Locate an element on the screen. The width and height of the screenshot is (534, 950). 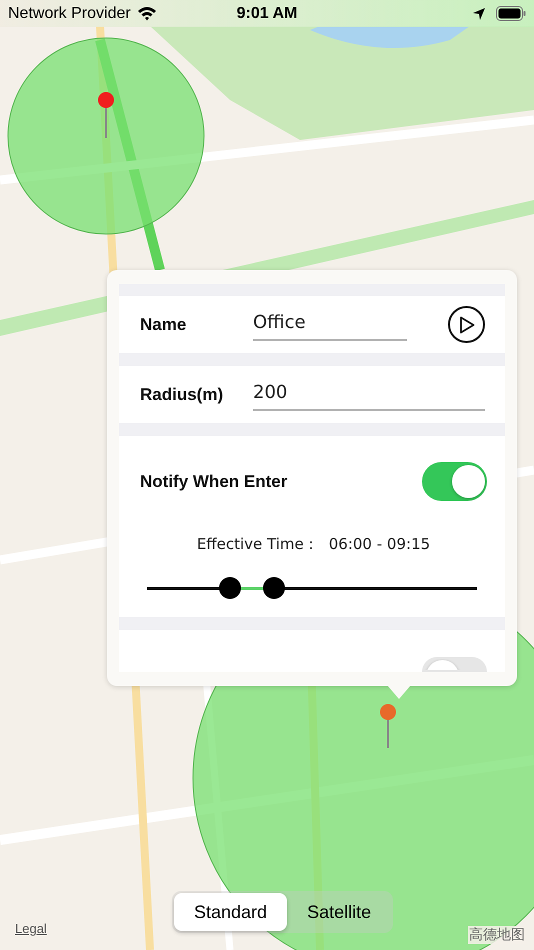
effective-time-value: 06:00 - 09:15 is located at coordinates (379, 544).